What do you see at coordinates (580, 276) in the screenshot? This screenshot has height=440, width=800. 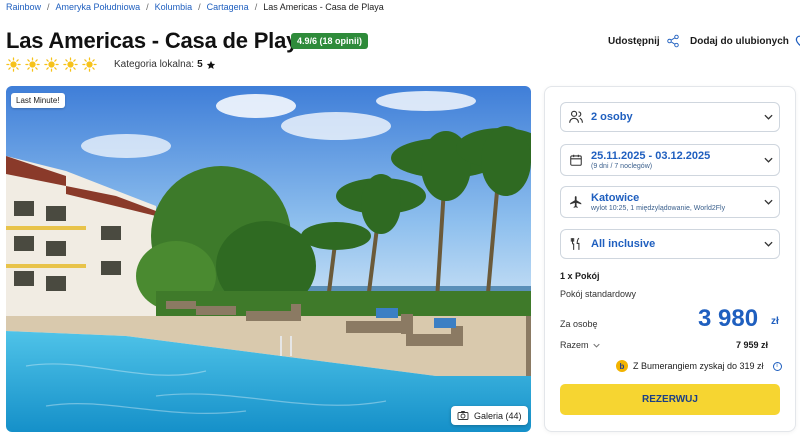 I see `room-count: 1 x Pokój` at bounding box center [580, 276].